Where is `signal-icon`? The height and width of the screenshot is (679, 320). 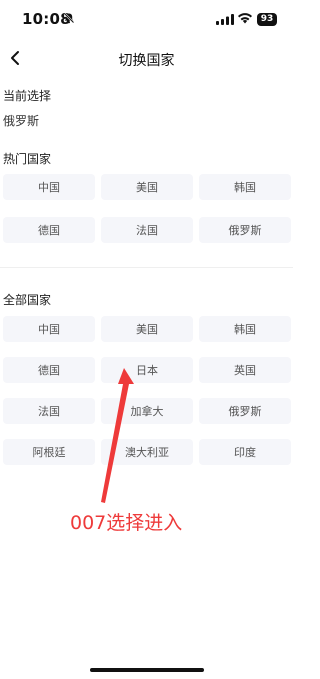
signal-icon is located at coordinates (225, 19).